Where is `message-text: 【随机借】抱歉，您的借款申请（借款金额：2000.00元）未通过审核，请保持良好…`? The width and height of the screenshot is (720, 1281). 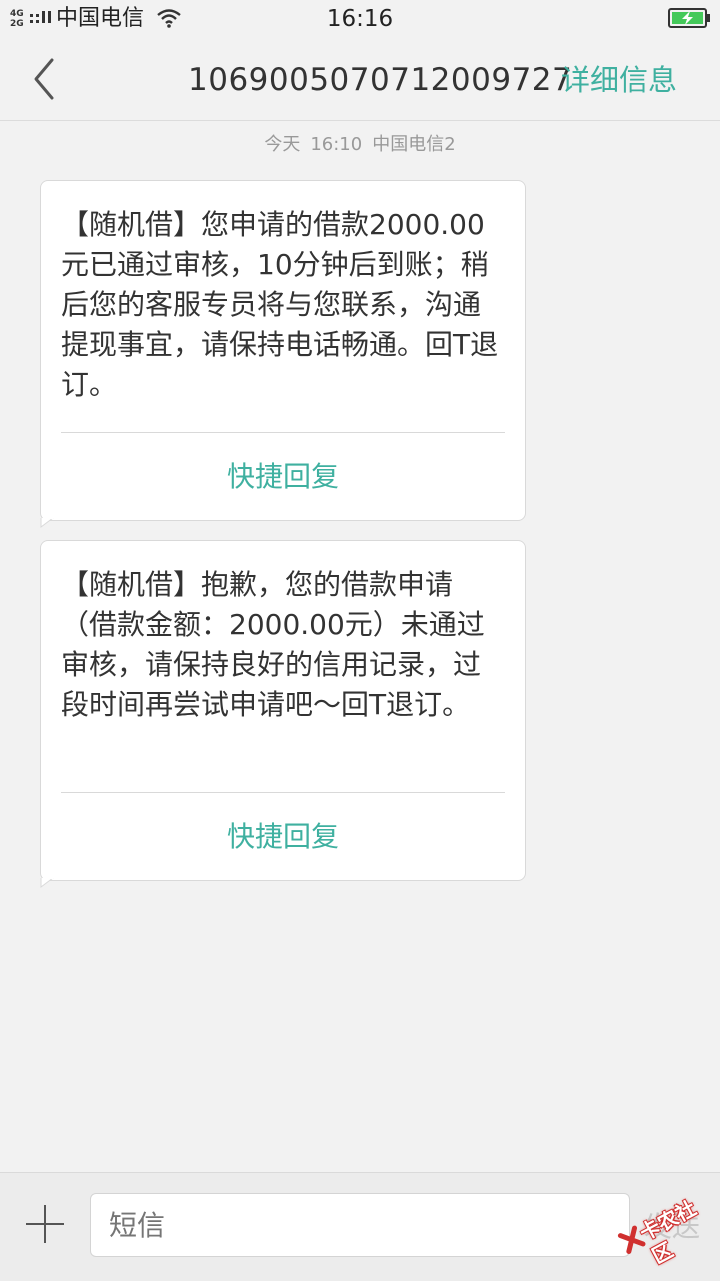
message-text: 【随机借】抱歉，您的借款申请（借款金额：2000.00元）未通过审核，请保持良好… is located at coordinates (273, 644).